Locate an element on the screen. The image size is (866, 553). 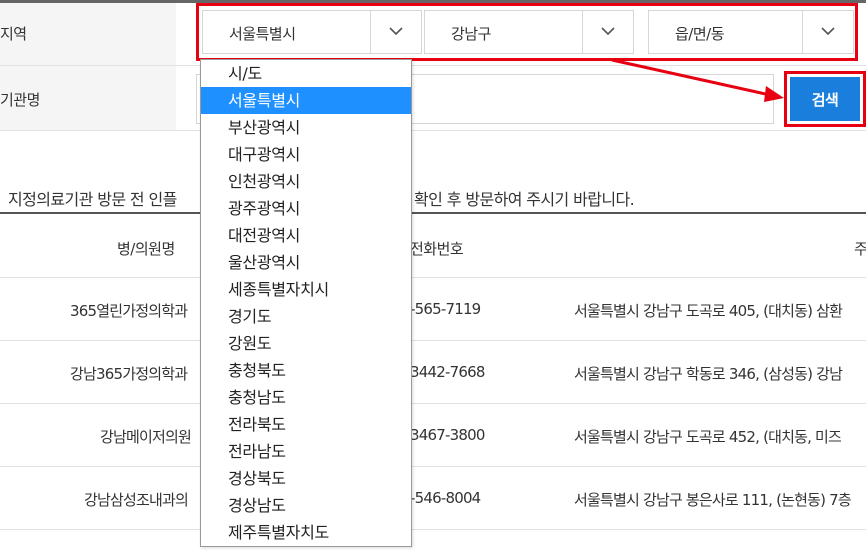
search-button: 검색 is located at coordinates (825, 99).